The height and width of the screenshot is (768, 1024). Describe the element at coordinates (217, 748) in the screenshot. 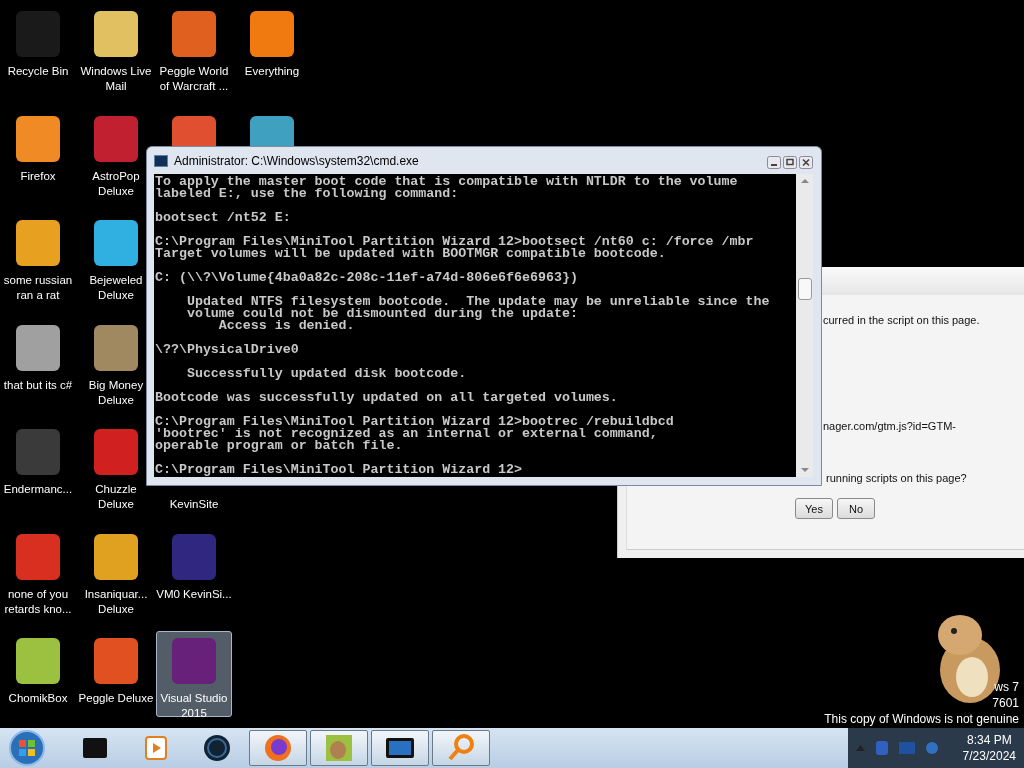

I see `globe-icon` at that location.